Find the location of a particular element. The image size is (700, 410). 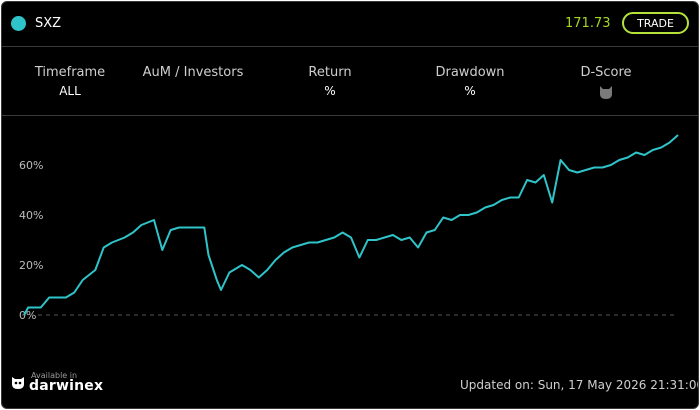

darwinex-logo-icon is located at coordinates (18, 383).